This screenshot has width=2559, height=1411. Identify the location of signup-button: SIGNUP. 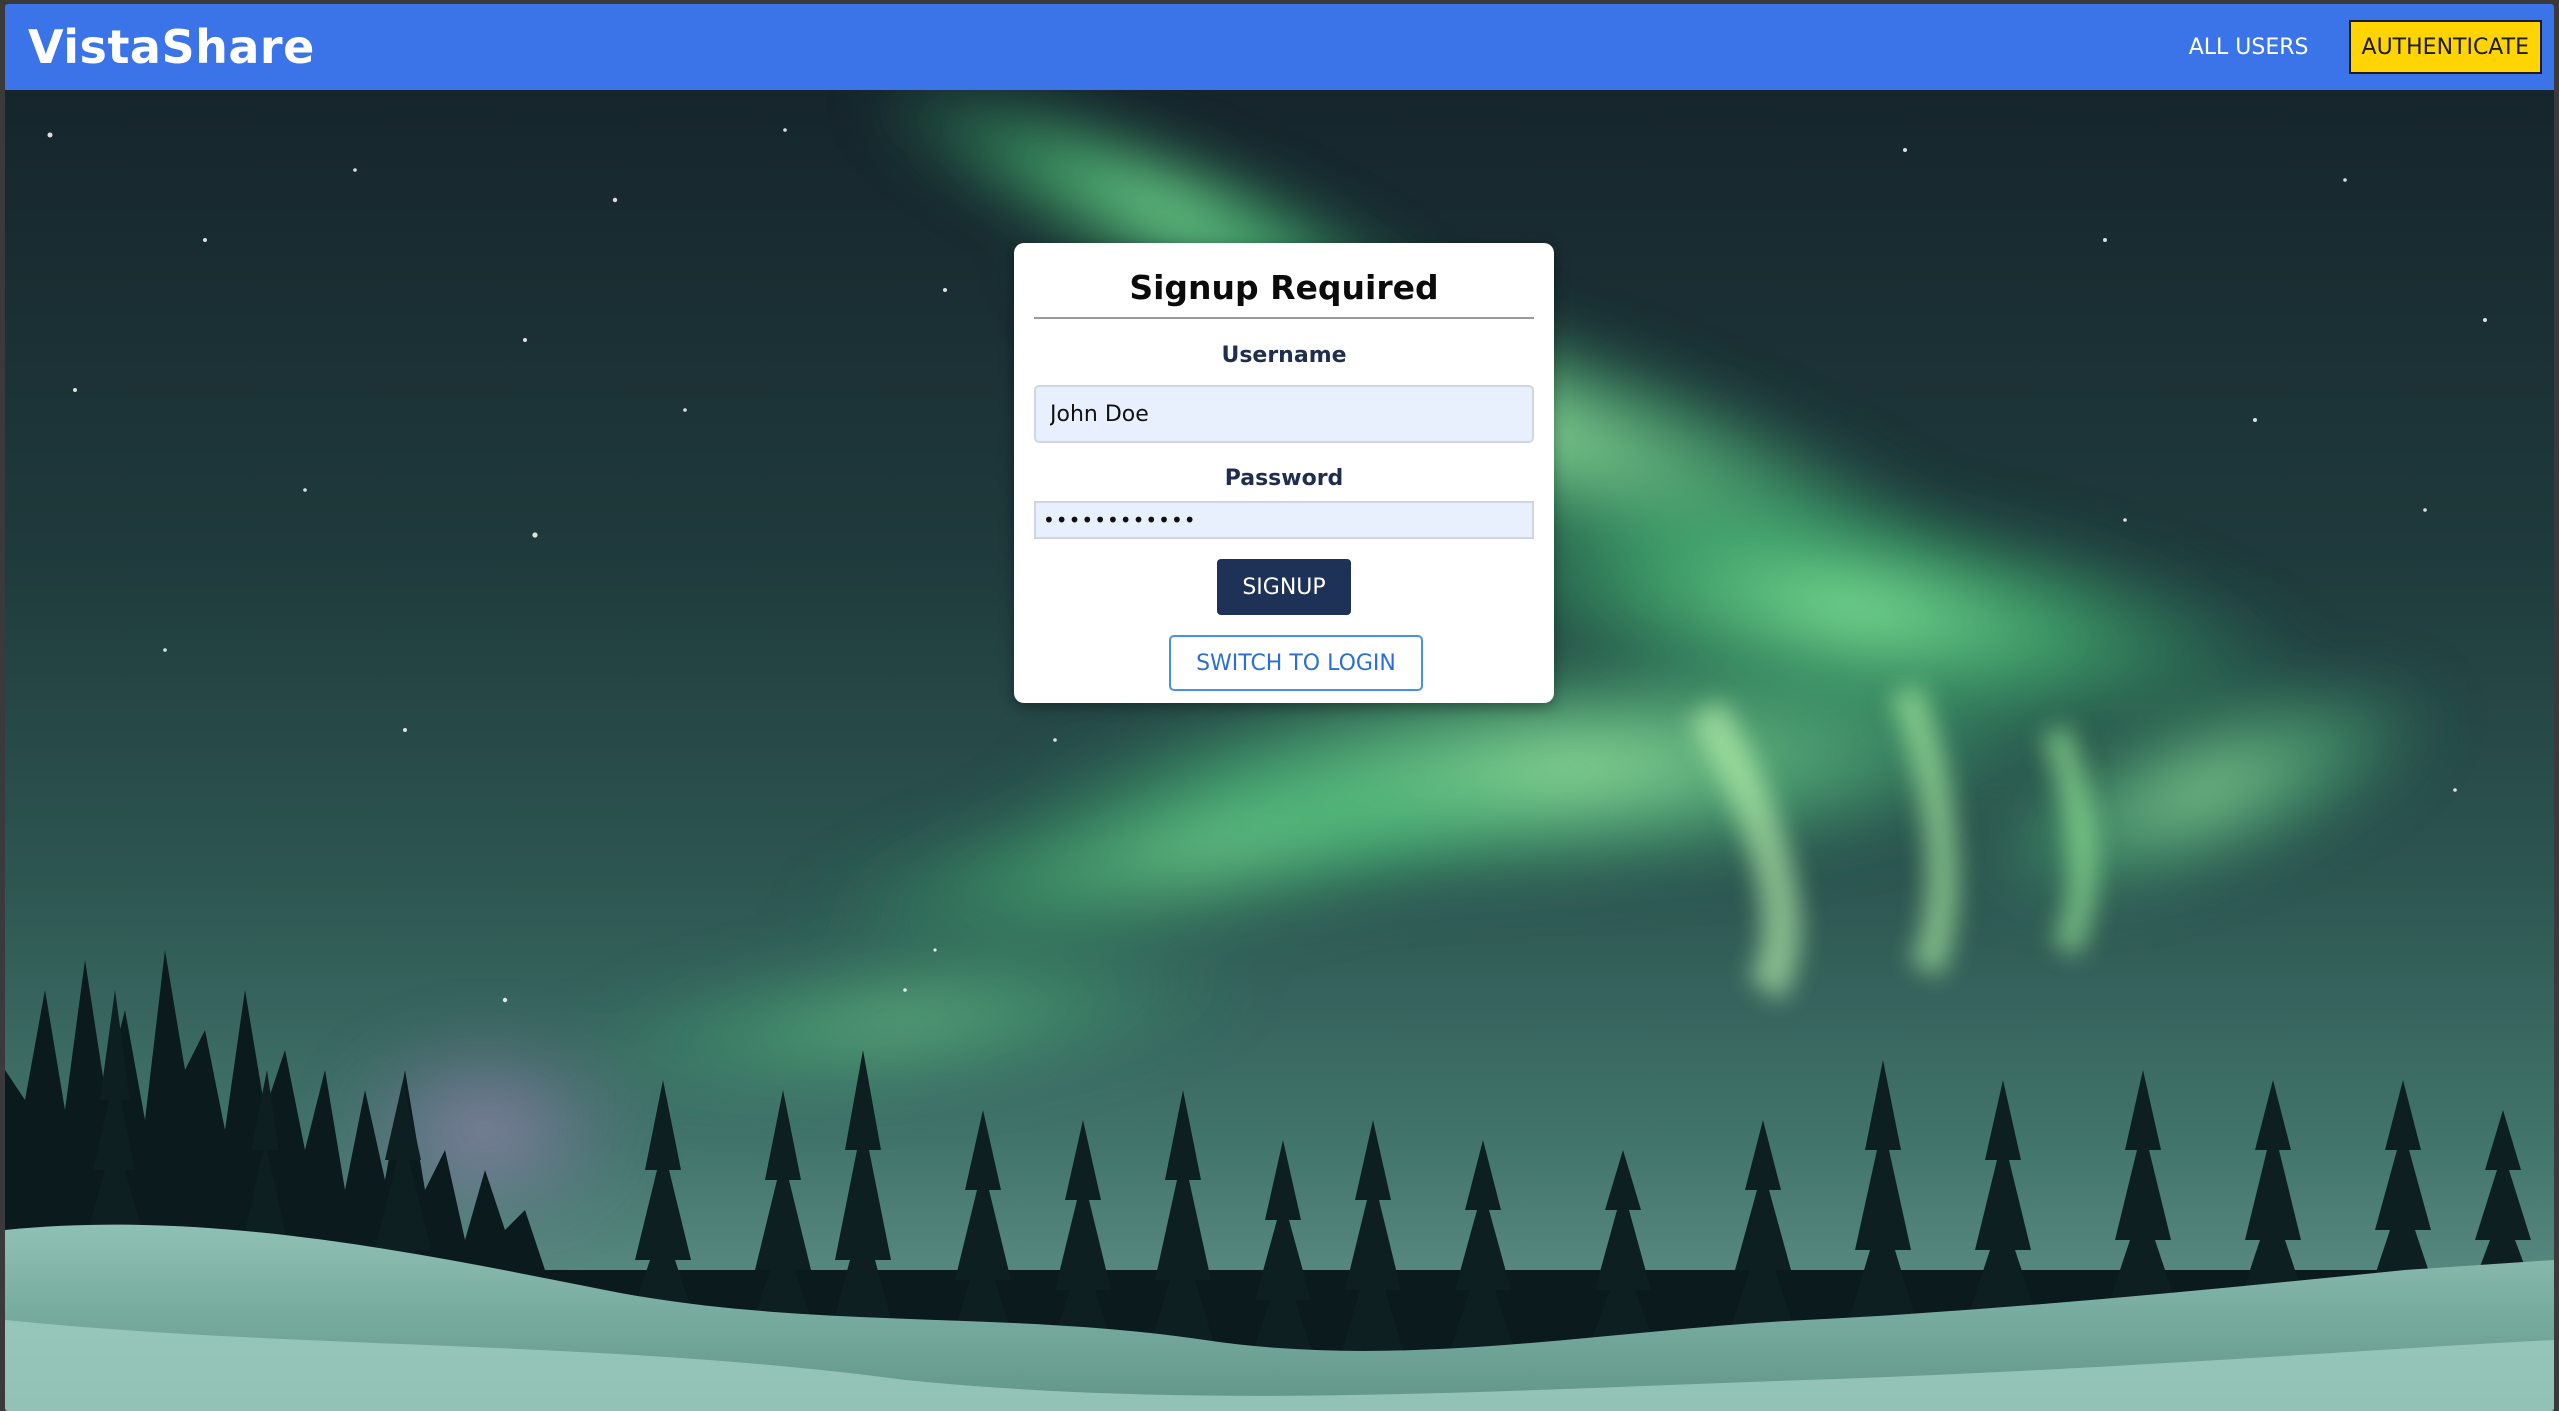
(1284, 587).